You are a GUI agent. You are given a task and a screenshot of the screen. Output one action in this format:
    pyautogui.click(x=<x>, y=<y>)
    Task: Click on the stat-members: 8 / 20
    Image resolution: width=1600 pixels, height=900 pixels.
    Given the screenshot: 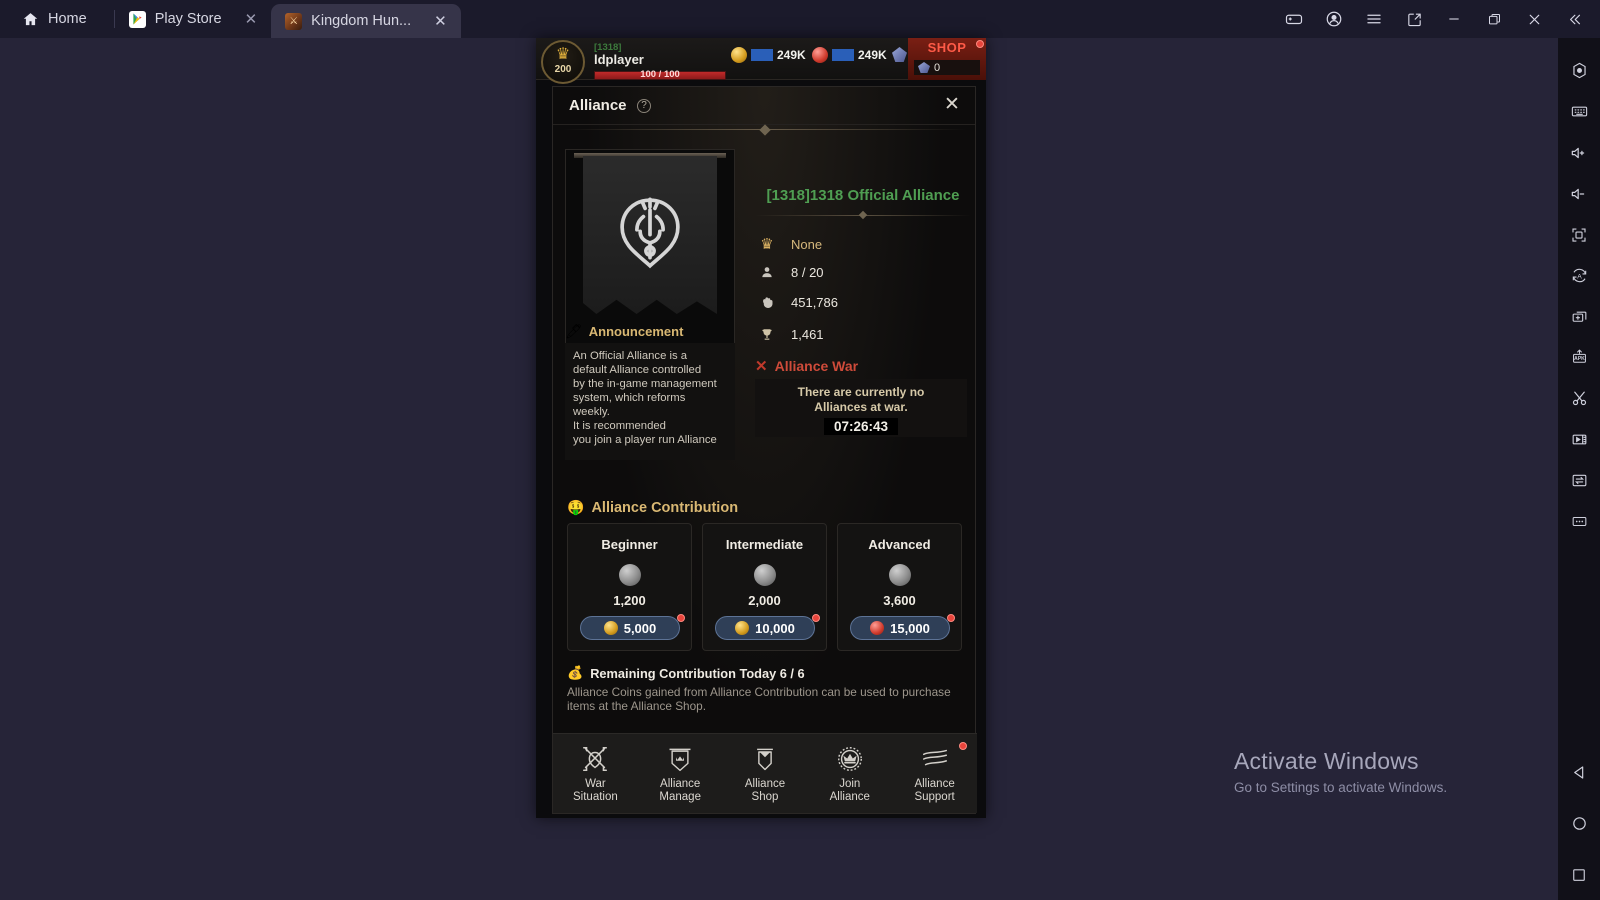 What is the action you would take?
    pyautogui.click(x=790, y=272)
    